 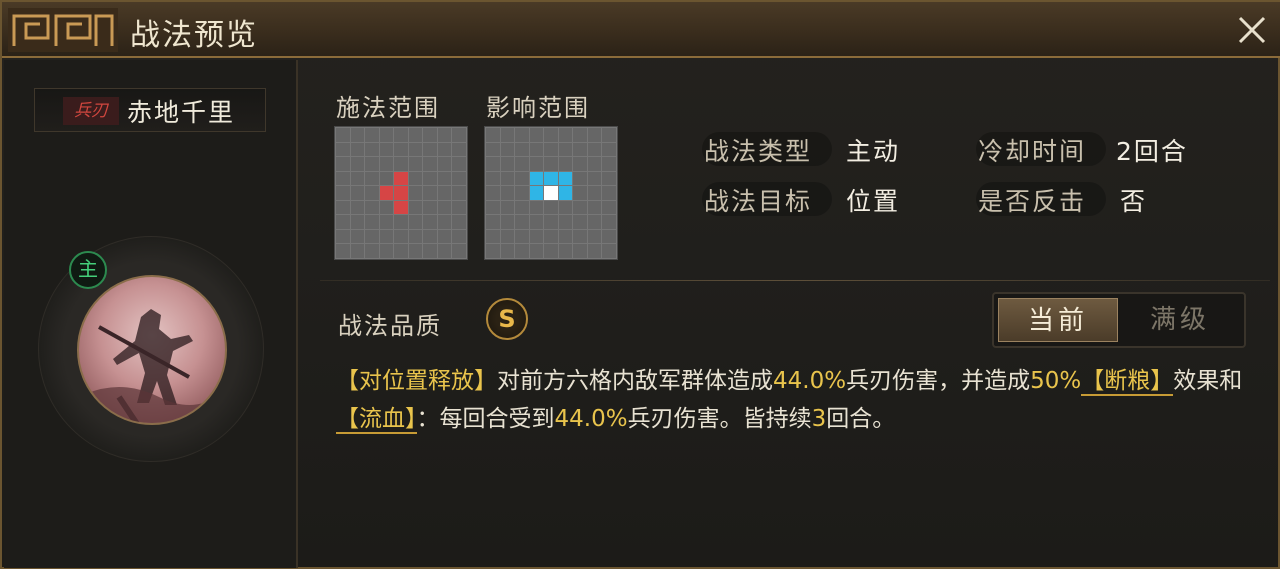 I want to click on close-icon, so click(x=1252, y=30).